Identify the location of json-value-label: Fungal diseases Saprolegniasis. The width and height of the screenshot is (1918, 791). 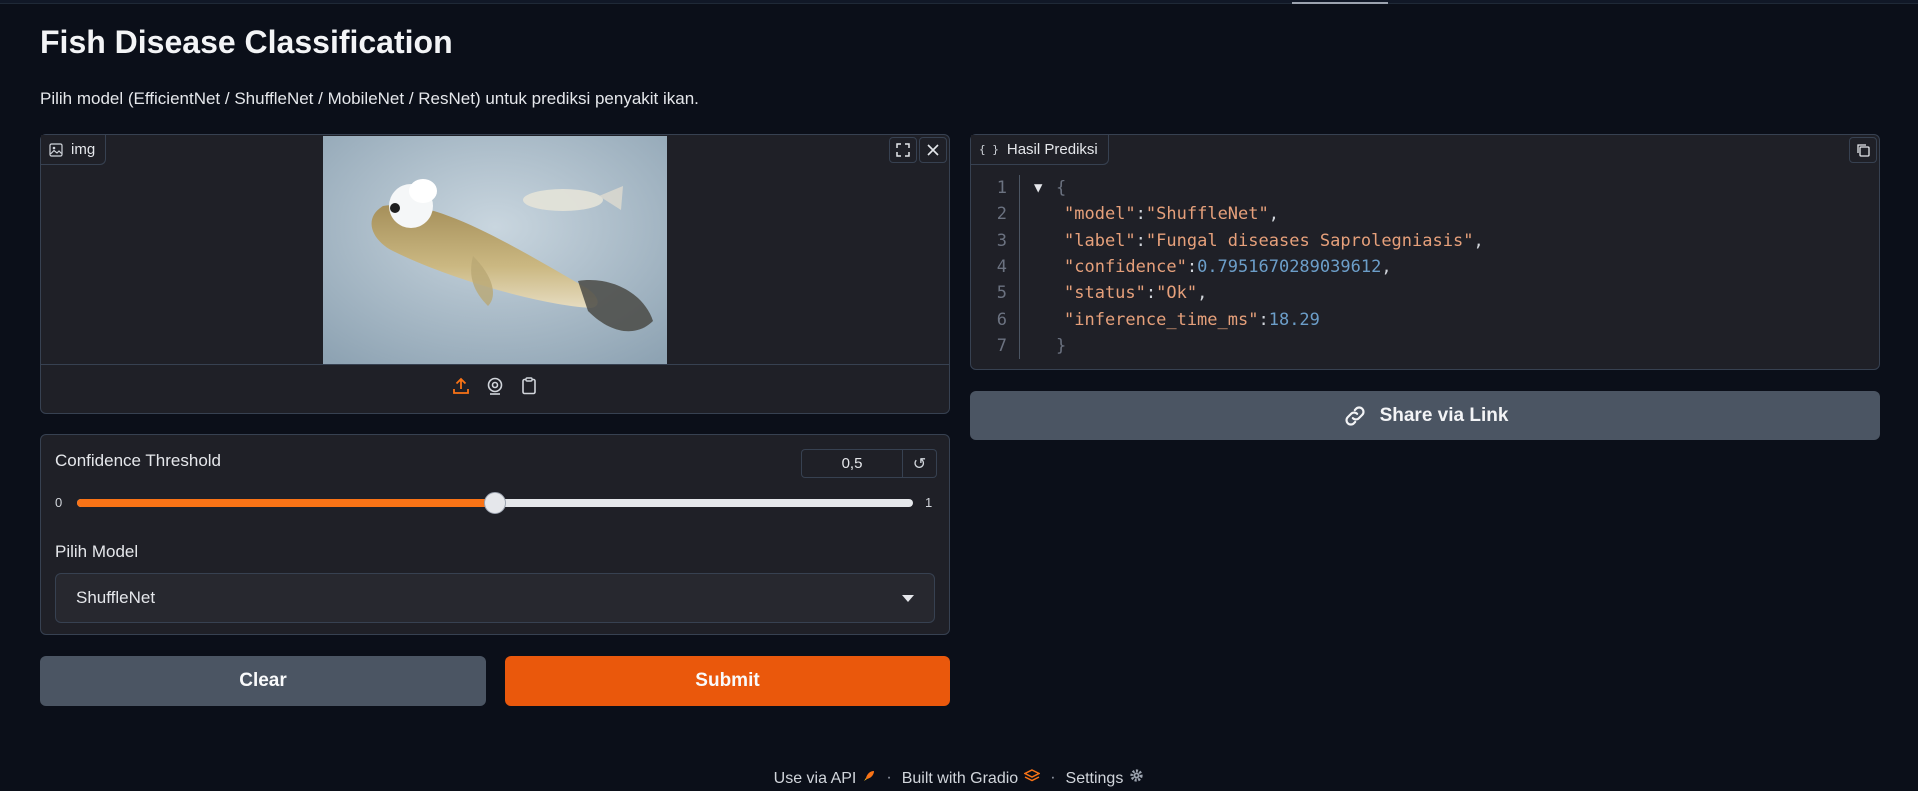
(1310, 240).